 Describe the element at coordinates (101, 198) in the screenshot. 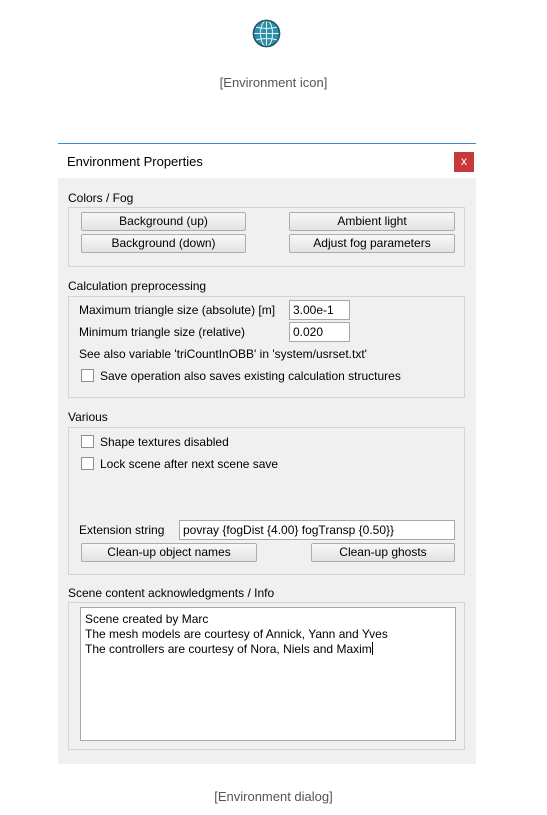

I see `colors-fog-title: Colors / Fog` at that location.